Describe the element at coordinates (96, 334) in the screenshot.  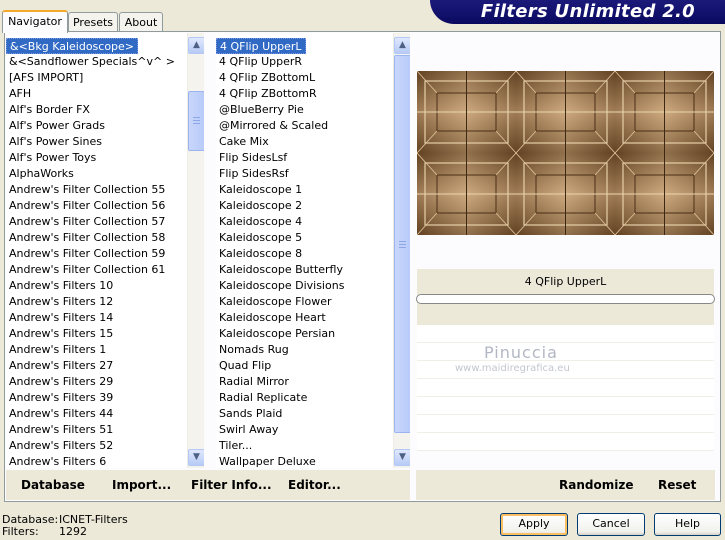
I see `category-list-item: Andrew's Filters 15` at that location.